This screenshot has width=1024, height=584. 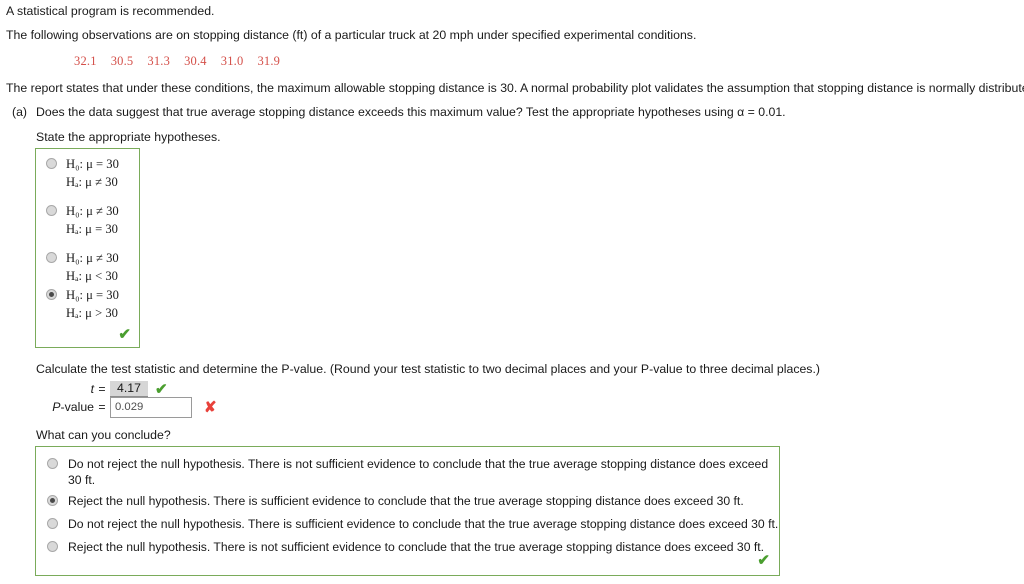 What do you see at coordinates (92, 267) in the screenshot?
I see `hypothesis-option-3-label: H₀: μ ≠ 30 Hₐ: μ < 30` at bounding box center [92, 267].